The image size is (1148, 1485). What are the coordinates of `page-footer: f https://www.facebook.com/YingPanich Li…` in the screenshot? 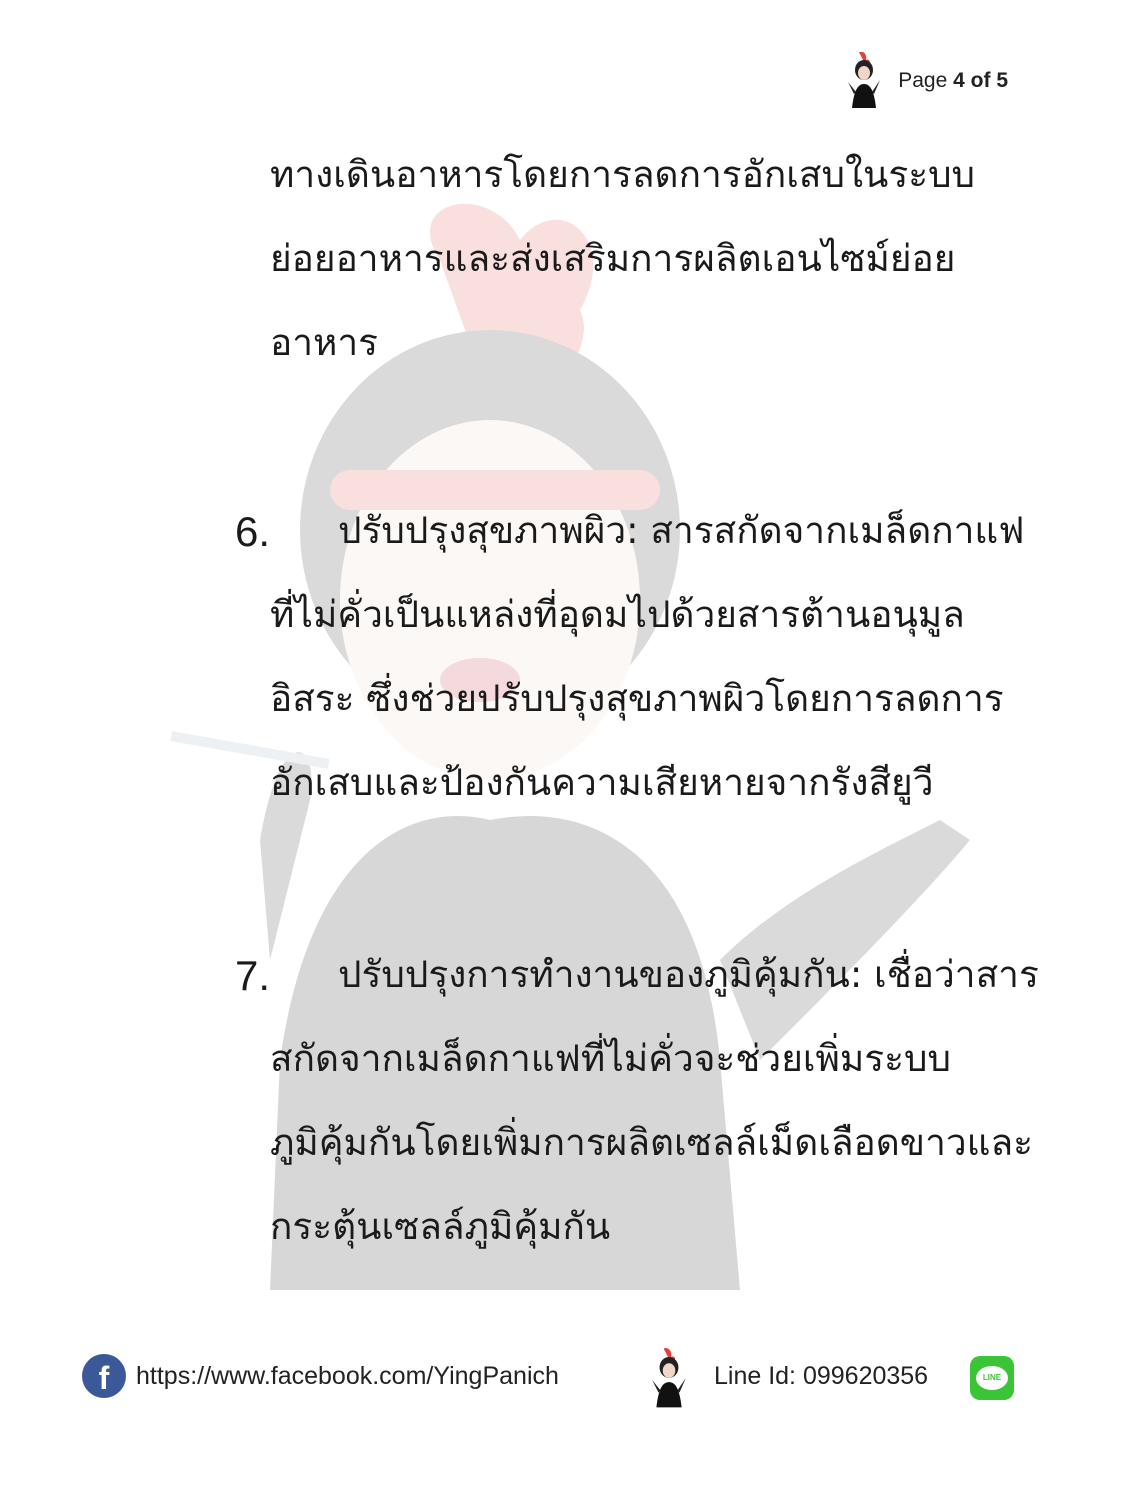 It's located at (550, 1378).